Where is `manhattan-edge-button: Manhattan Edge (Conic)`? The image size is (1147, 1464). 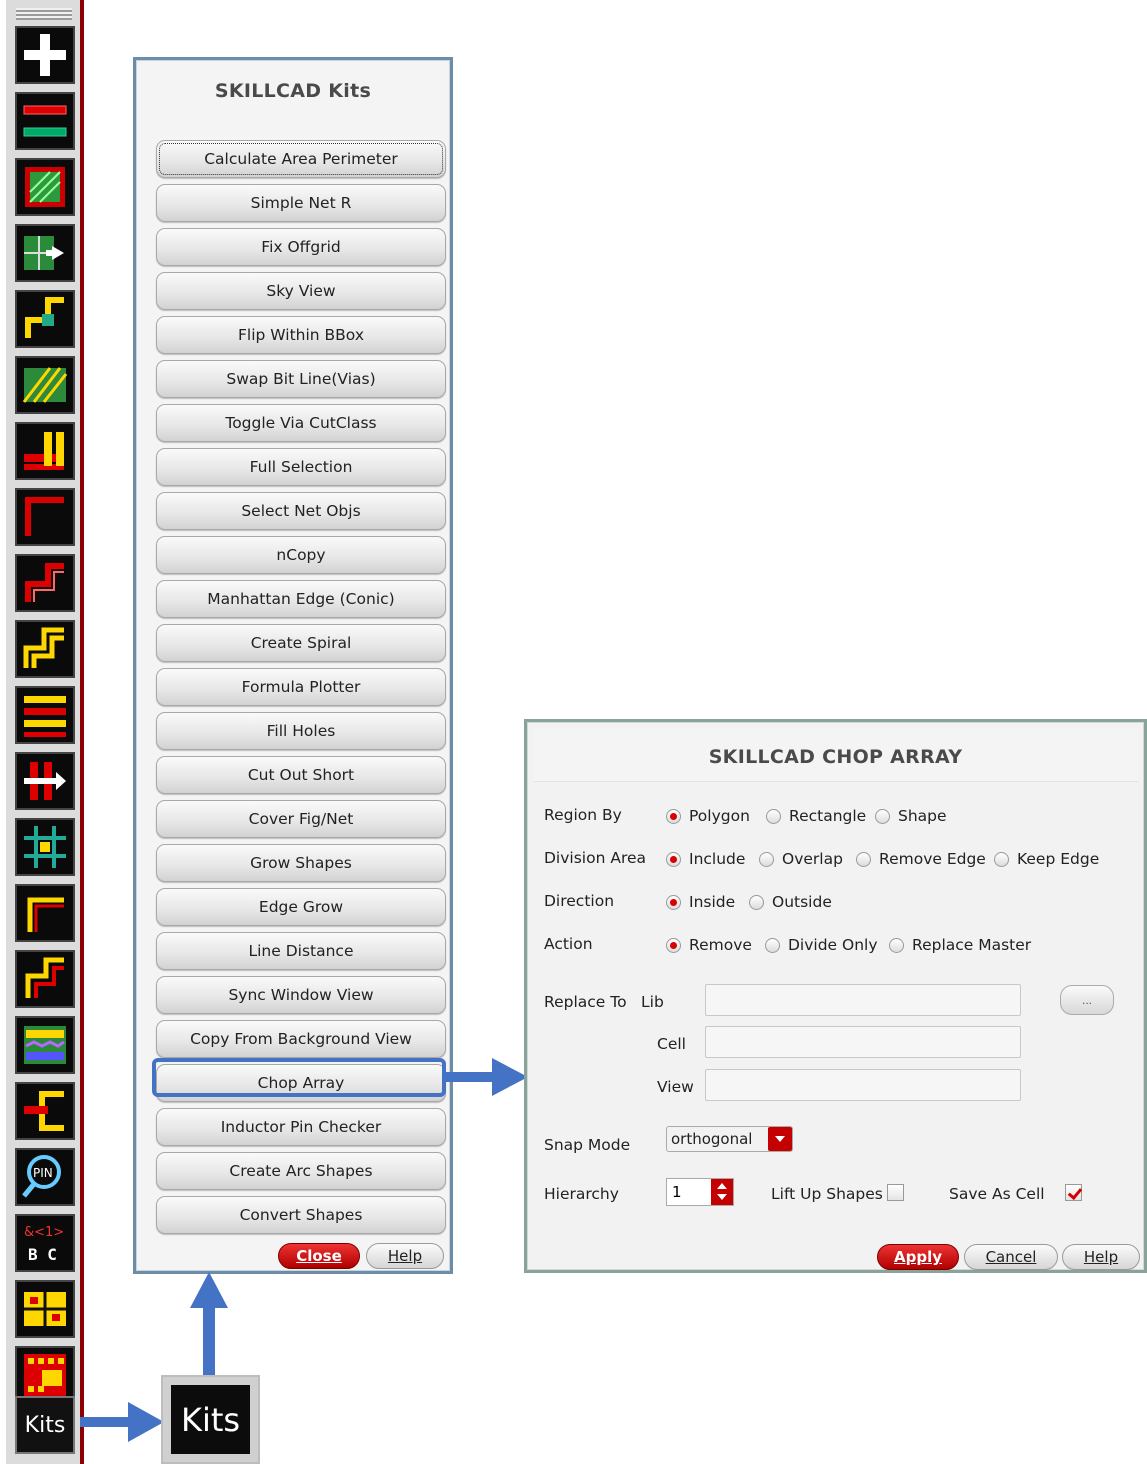 manhattan-edge-button: Manhattan Edge (Conic) is located at coordinates (301, 599).